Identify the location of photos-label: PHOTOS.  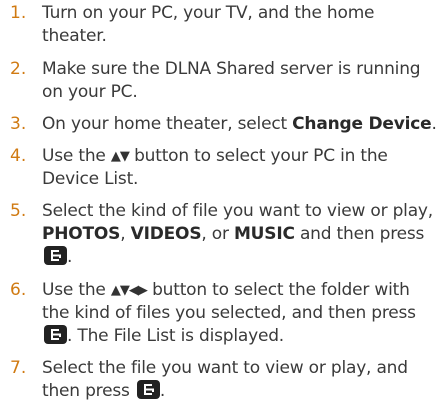
(81, 234).